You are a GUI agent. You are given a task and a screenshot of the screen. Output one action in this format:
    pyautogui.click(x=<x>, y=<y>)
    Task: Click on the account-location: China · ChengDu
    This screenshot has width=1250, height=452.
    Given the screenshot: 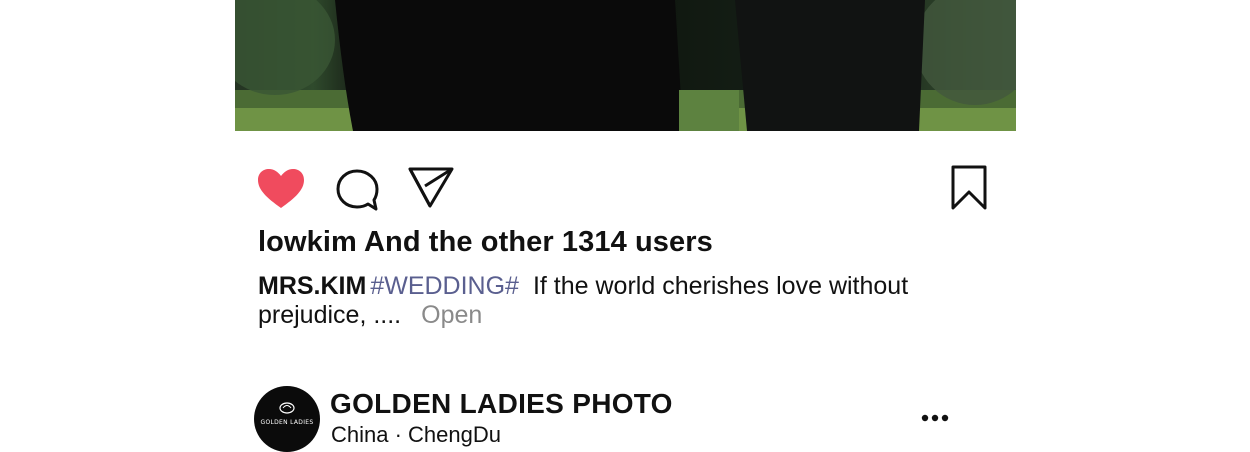 What is the action you would take?
    pyautogui.click(x=416, y=435)
    